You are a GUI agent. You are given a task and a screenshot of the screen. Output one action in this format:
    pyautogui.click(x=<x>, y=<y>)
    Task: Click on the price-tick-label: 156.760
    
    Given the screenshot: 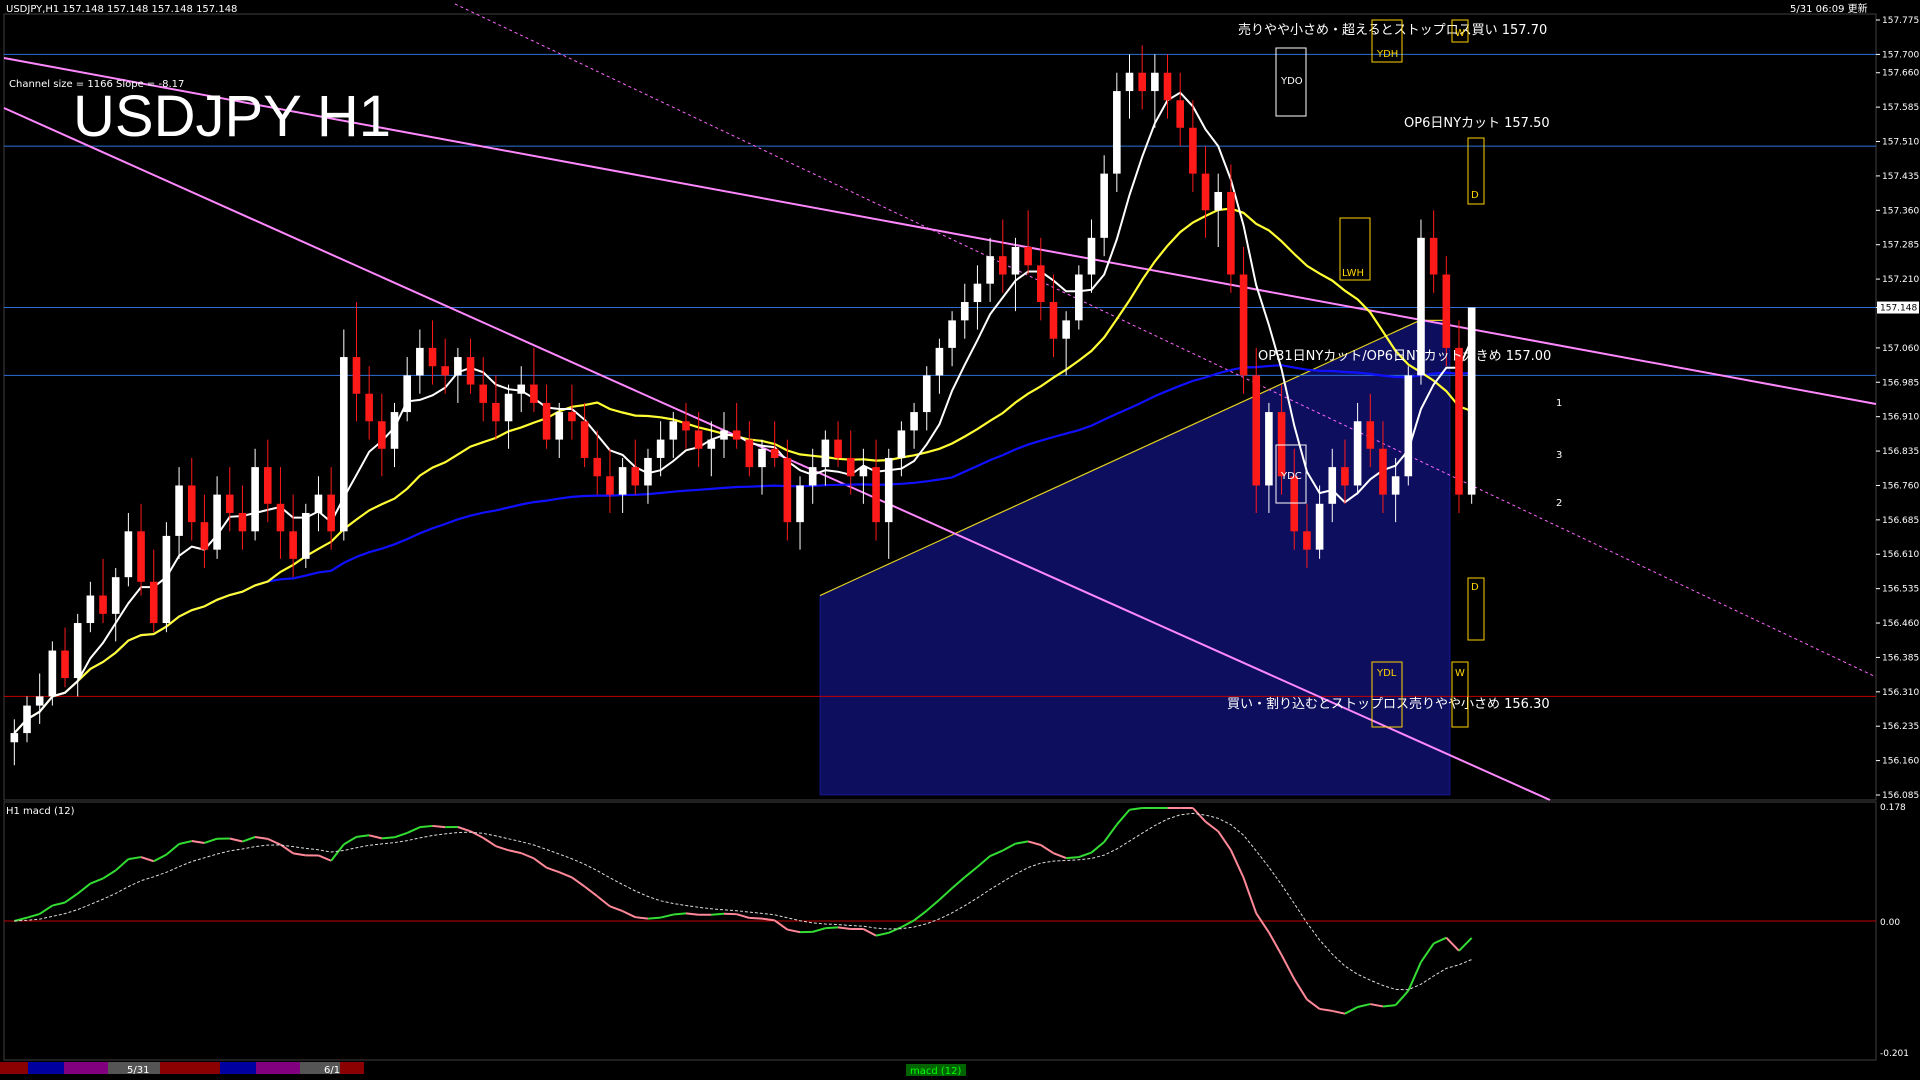 What is the action you would take?
    pyautogui.click(x=1900, y=486)
    